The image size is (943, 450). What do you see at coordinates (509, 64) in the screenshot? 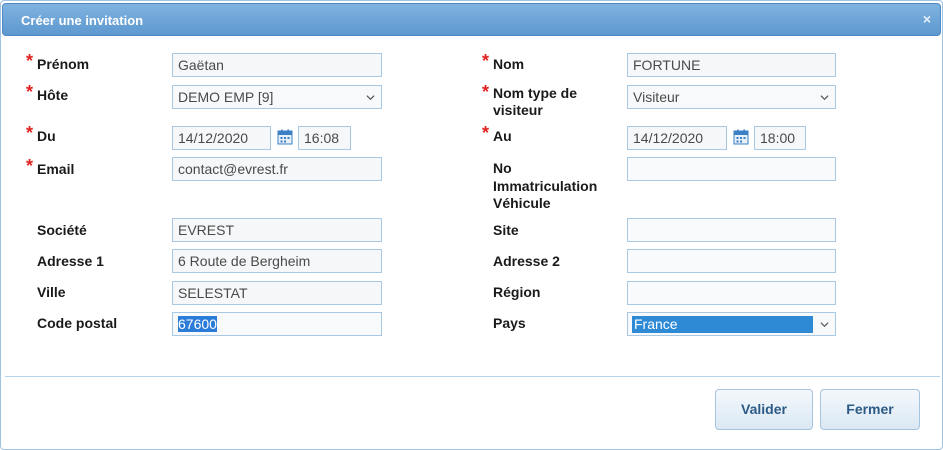
I see `nom-label: Nom` at bounding box center [509, 64].